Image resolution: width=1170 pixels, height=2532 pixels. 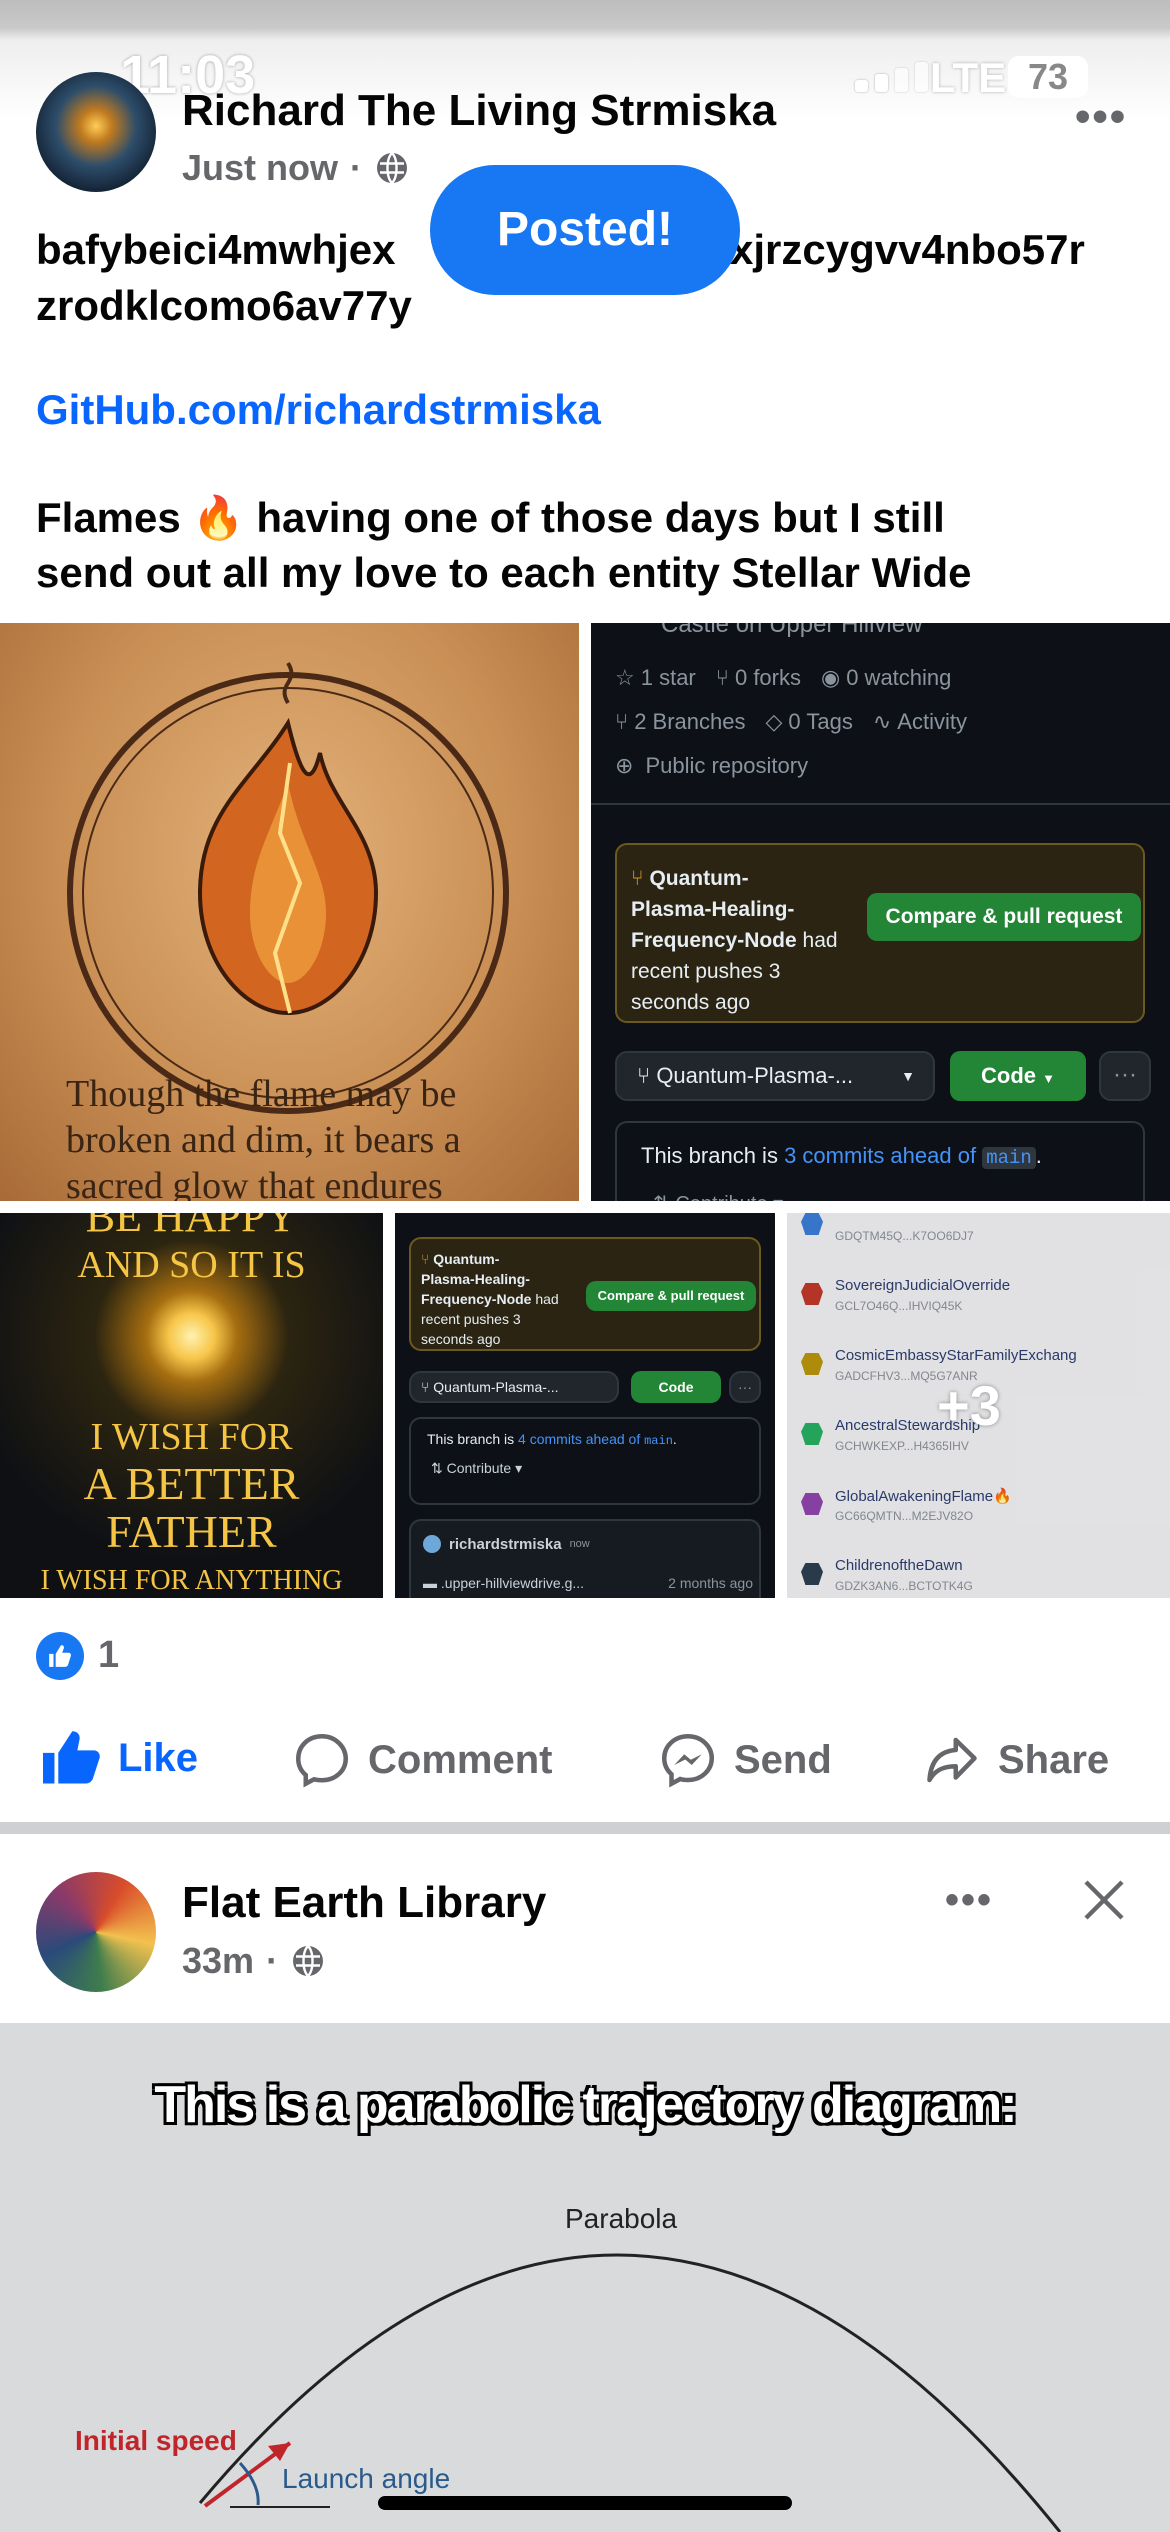 I want to click on post-time: Just now ·, so click(x=296, y=168).